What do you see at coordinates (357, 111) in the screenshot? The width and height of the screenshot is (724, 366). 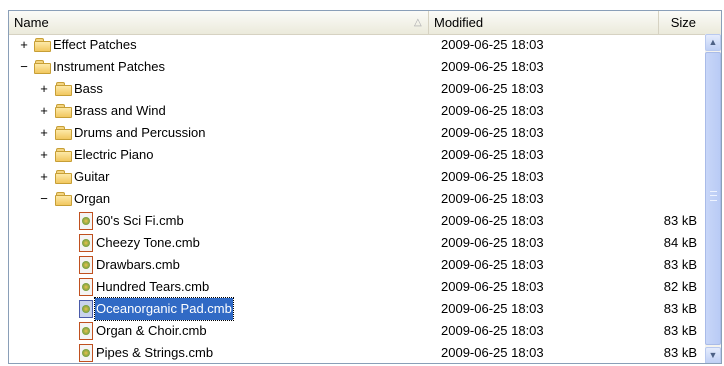 I see `tree-folder-row: + Brass and Wind 2009-06-25 18:03` at bounding box center [357, 111].